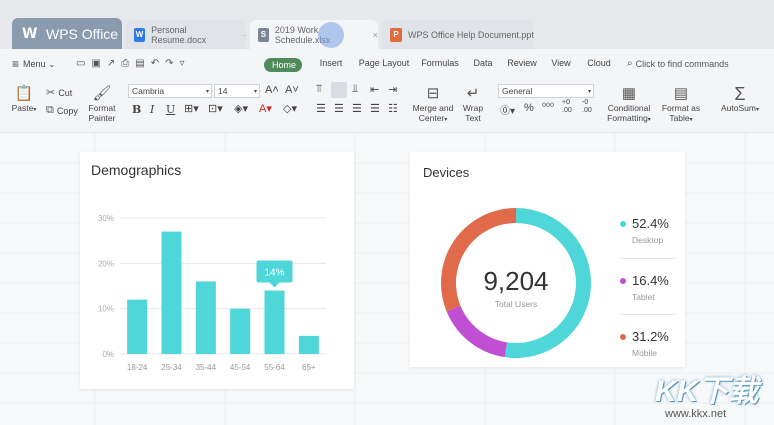 The height and width of the screenshot is (425, 774). What do you see at coordinates (393, 108) in the screenshot?
I see `distribute-icon: ☷` at bounding box center [393, 108].